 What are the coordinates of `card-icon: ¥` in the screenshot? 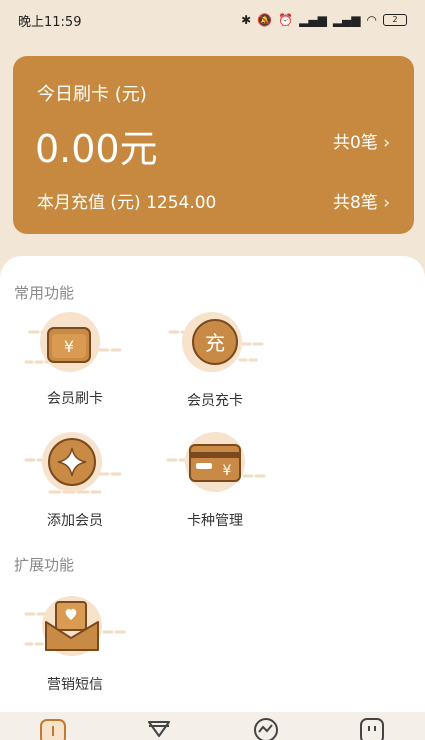 It's located at (216, 462).